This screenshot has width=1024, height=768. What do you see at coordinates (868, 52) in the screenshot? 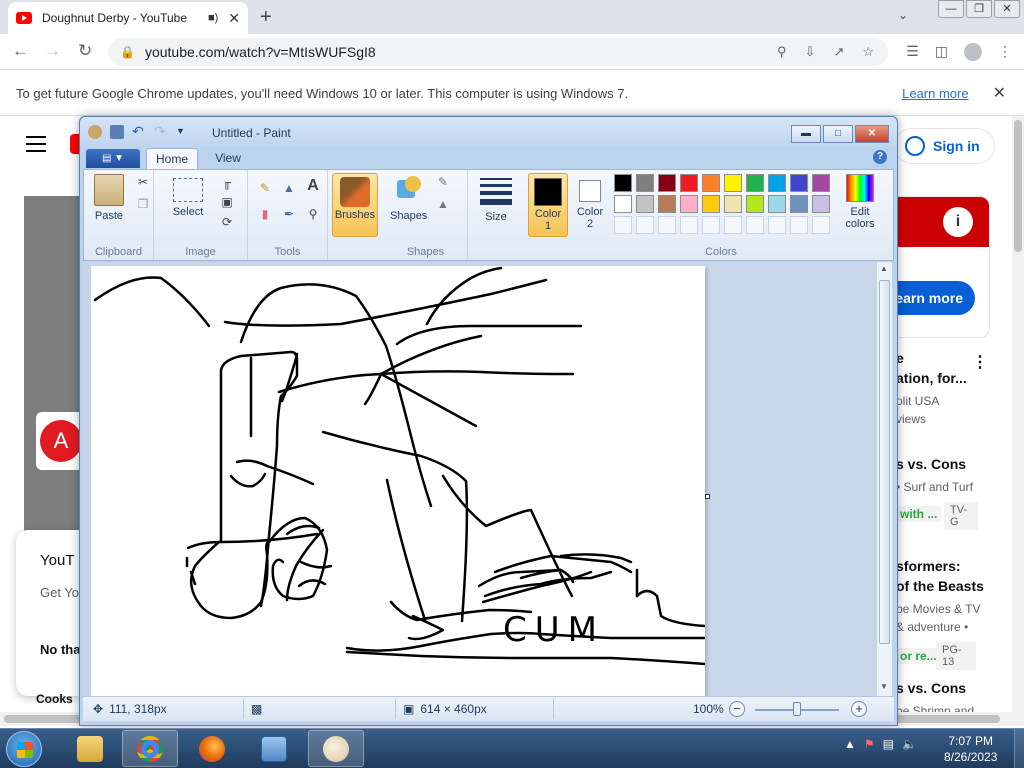
I see `bookmark-star-icon: ☆` at bounding box center [868, 52].